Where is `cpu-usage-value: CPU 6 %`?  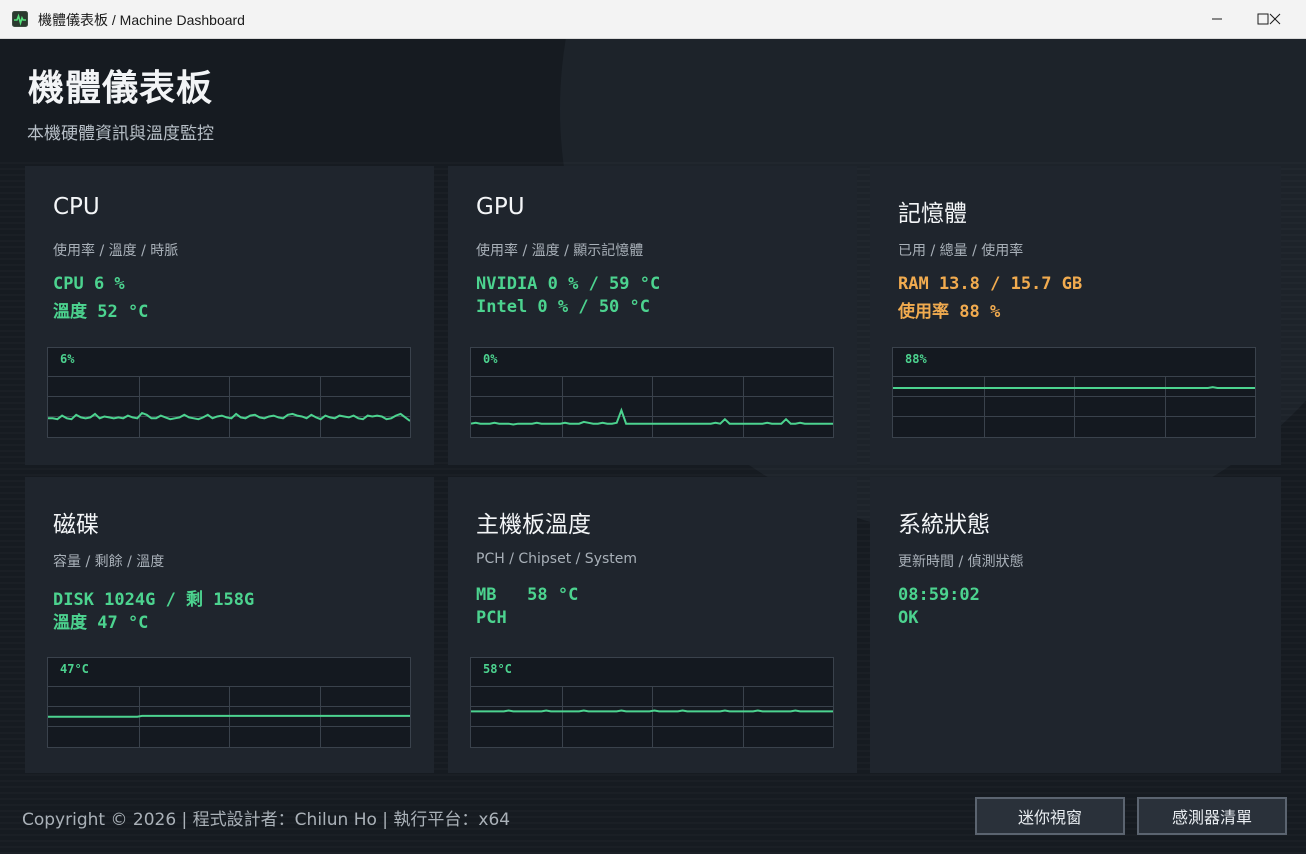 cpu-usage-value: CPU 6 % is located at coordinates (89, 284).